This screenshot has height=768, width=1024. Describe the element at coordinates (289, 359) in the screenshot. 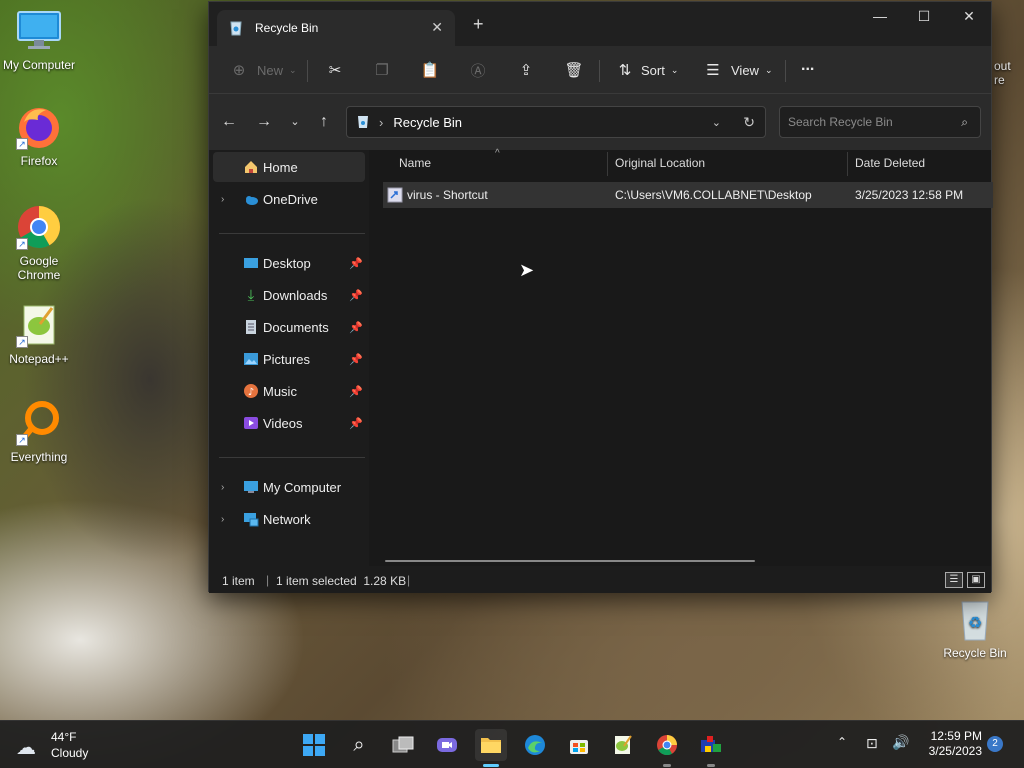

I see `sidebar-item-pictures: Pictures 📌` at that location.